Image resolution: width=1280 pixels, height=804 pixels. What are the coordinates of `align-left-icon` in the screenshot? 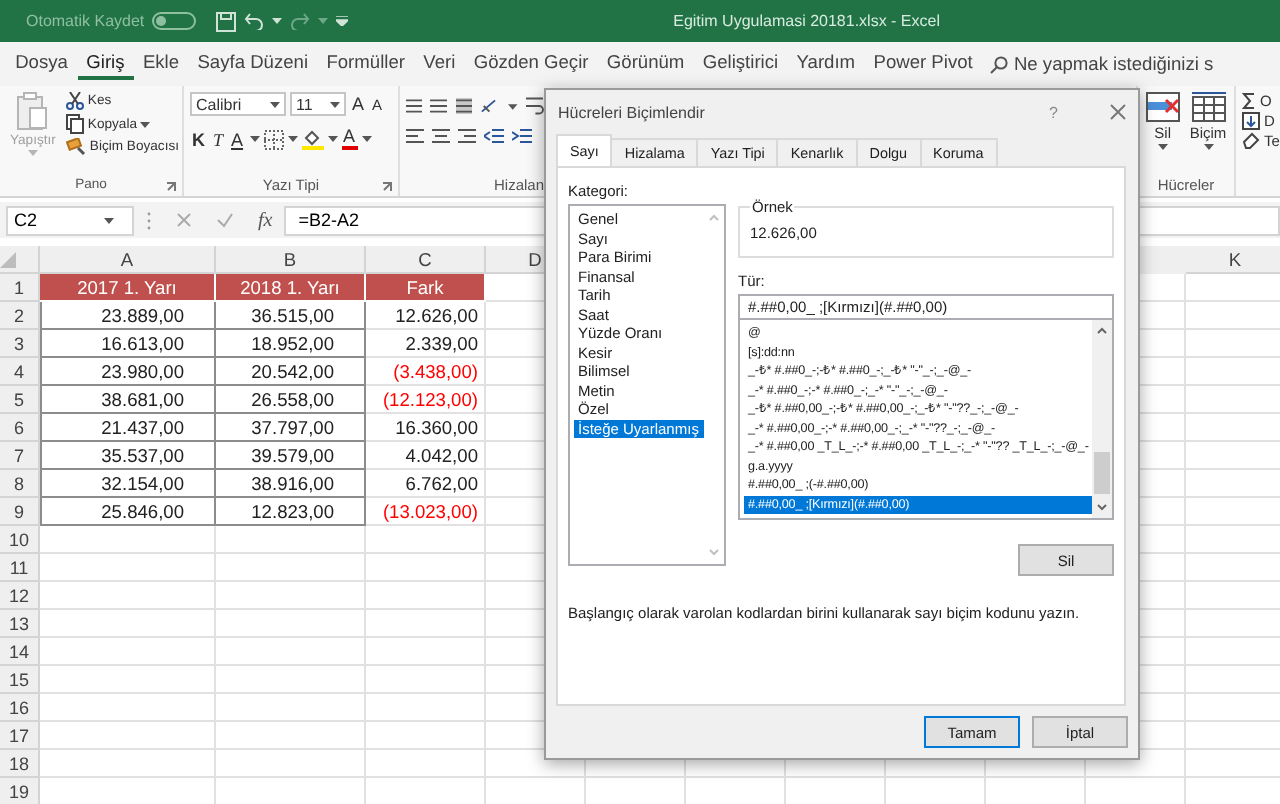 It's located at (415, 136).